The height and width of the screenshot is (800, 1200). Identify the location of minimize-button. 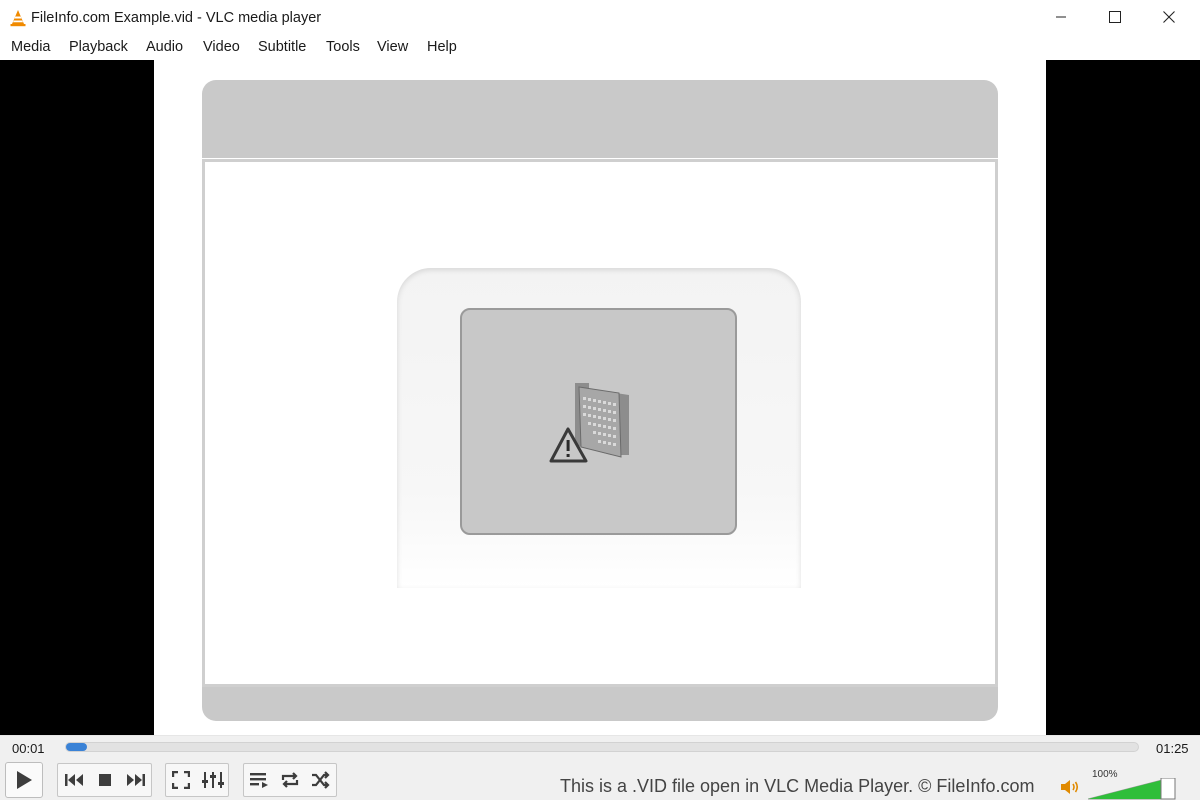
(1061, 17).